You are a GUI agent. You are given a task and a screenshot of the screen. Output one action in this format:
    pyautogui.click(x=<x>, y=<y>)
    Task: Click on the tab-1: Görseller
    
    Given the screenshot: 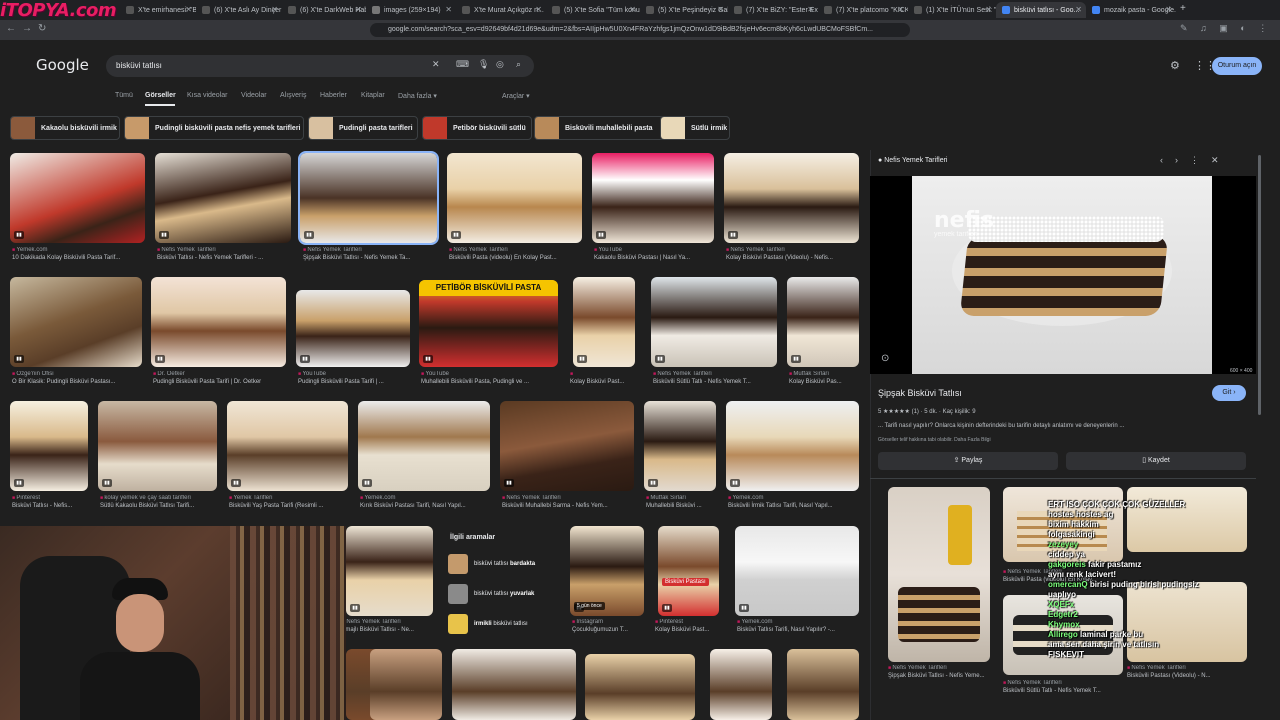 What is the action you would take?
    pyautogui.click(x=160, y=95)
    